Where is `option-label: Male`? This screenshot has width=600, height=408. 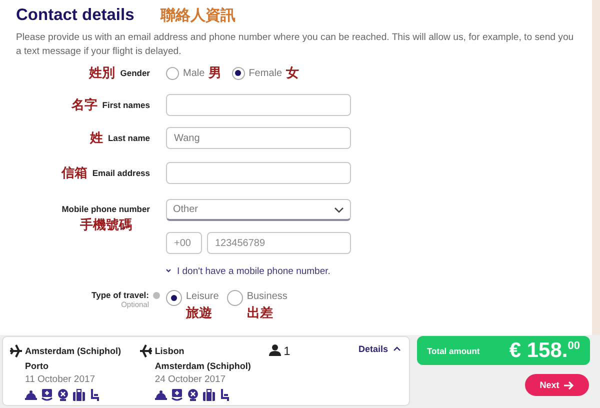 option-label: Male is located at coordinates (194, 73).